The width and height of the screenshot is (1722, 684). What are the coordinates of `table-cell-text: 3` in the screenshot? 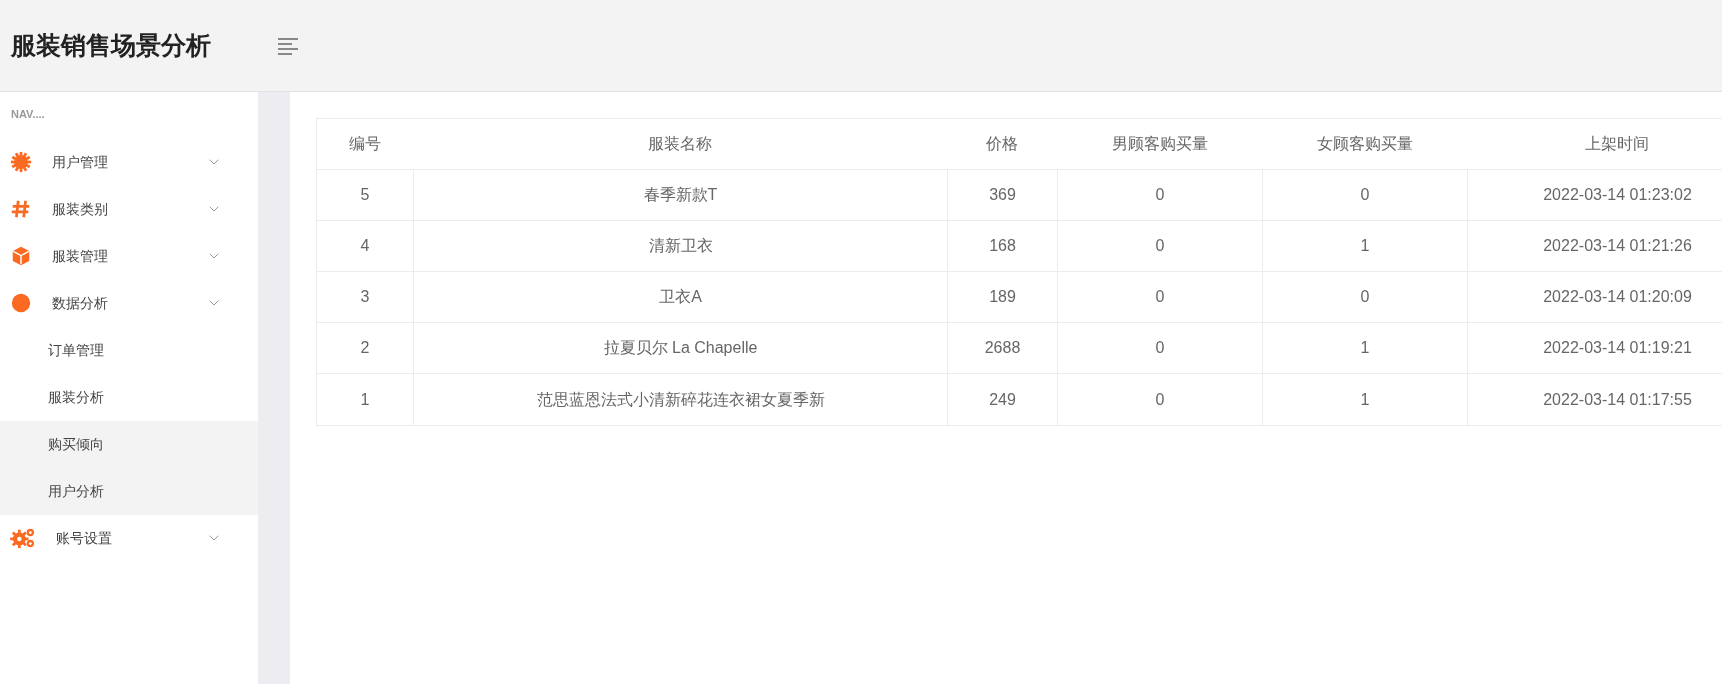 It's located at (365, 297).